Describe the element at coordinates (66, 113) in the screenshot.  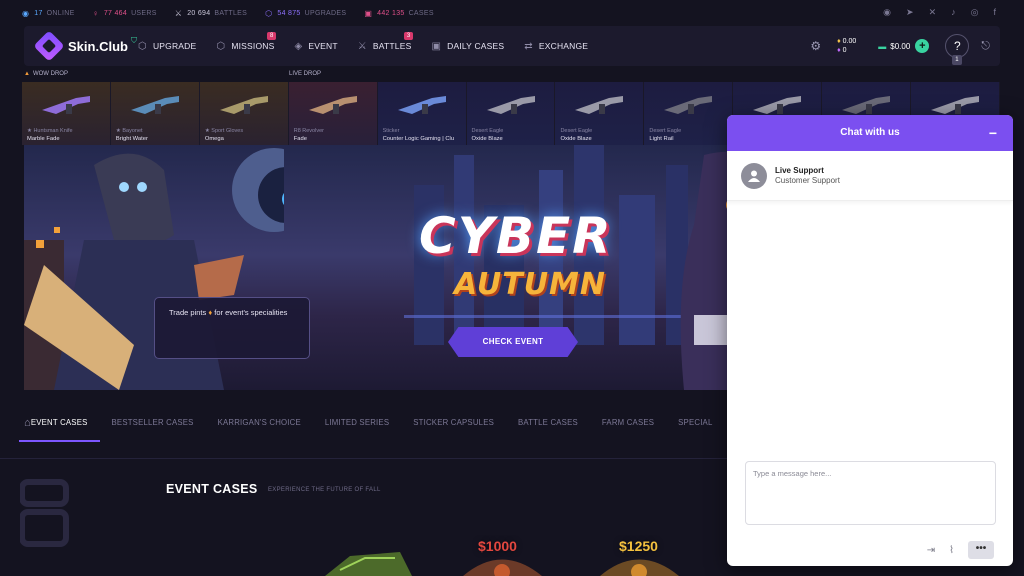
I see `drop-item: ★ Huntsman Knife Marble Fade` at that location.